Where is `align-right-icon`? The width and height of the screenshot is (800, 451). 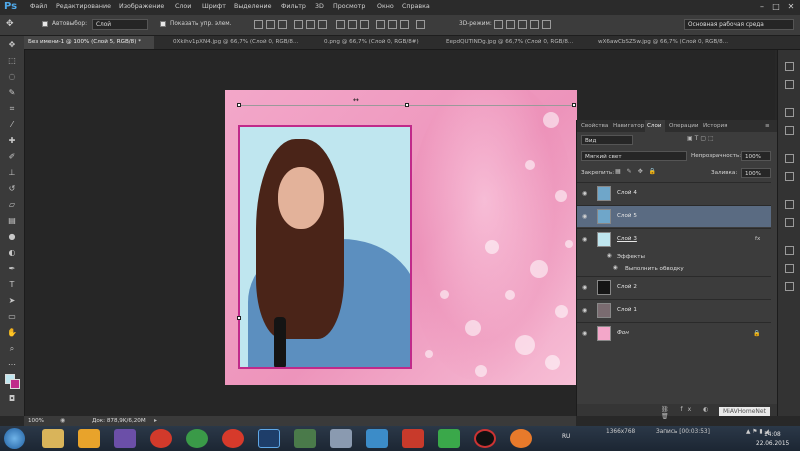 align-right-icon is located at coordinates (322, 24).